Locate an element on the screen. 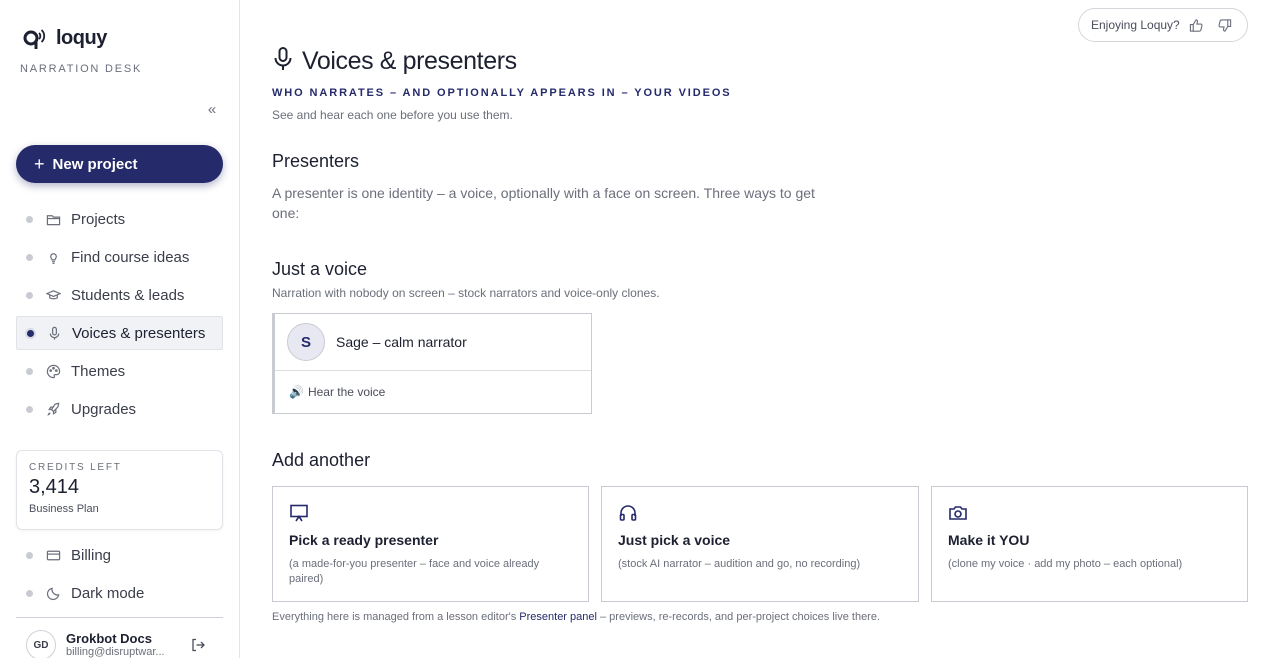 The image size is (1265, 658). sidebar-item-label: Themes is located at coordinates (98, 371).